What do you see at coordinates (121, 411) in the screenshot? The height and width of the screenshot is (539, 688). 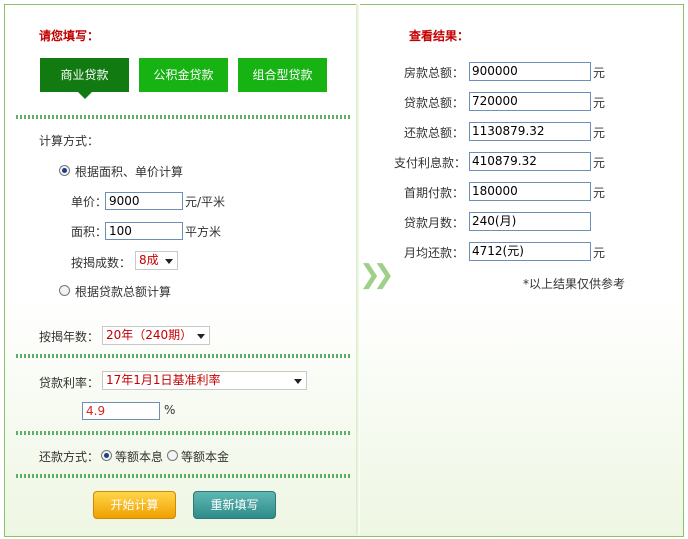 I see `rate-percent-input: 4.9` at bounding box center [121, 411].